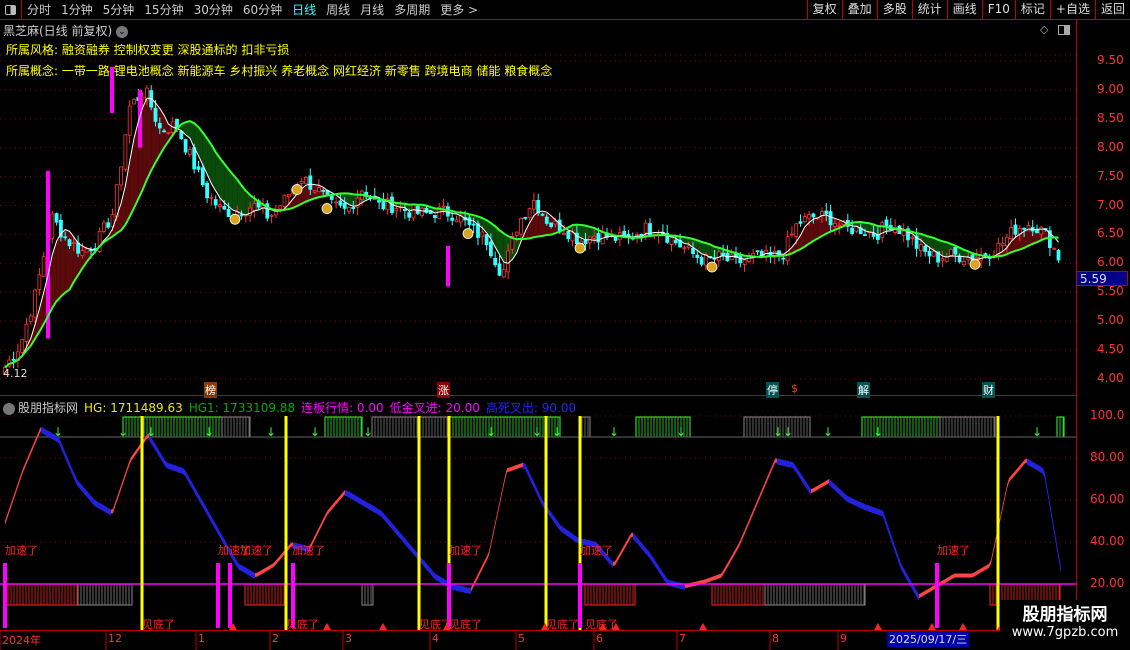 The height and width of the screenshot is (650, 1130). What do you see at coordinates (112, 90) in the screenshot?
I see `limit-up-candle` at bounding box center [112, 90].